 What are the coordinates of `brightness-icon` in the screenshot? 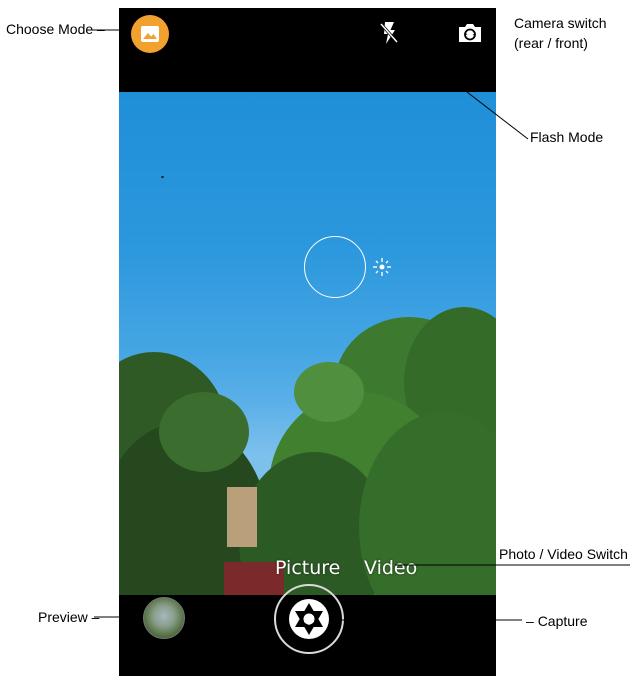 It's located at (382, 267).